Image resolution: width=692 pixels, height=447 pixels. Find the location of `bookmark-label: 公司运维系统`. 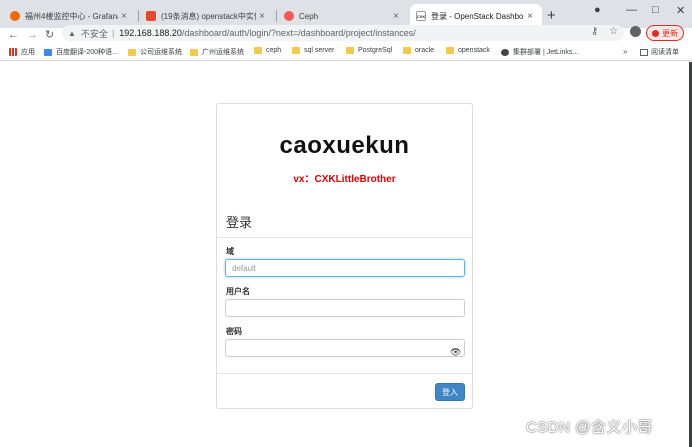

bookmark-label: 公司运维系统 is located at coordinates (161, 52).